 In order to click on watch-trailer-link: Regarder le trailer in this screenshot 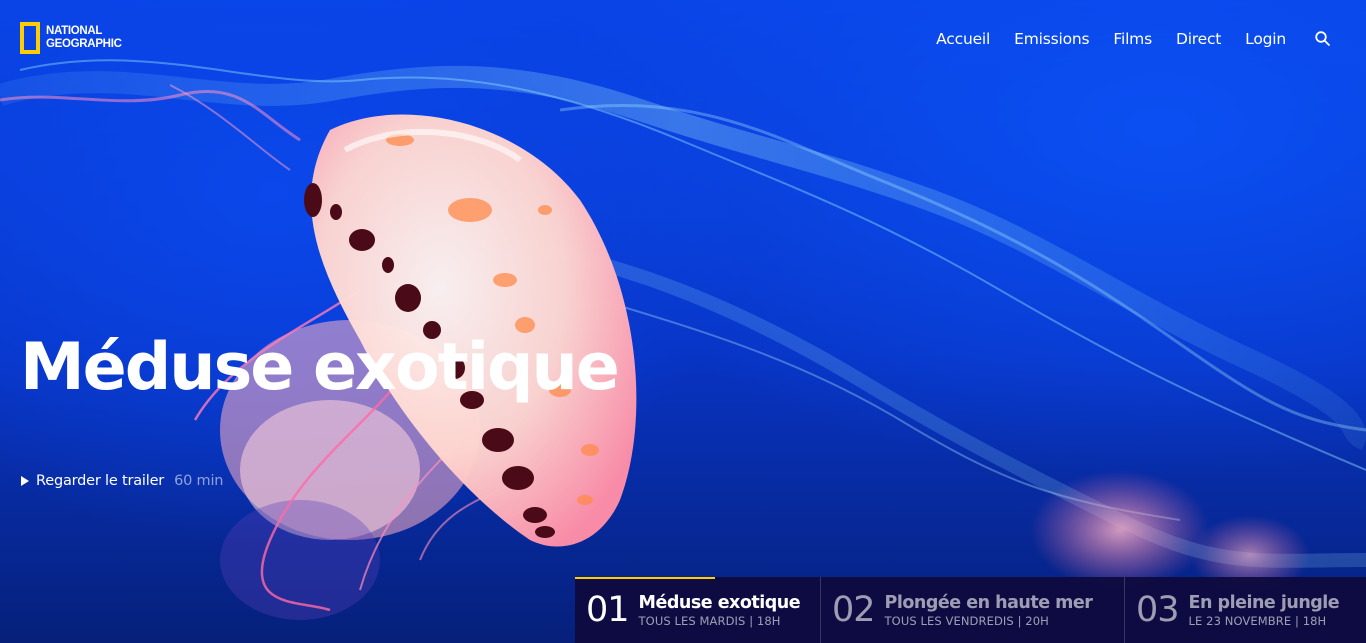, I will do `click(100, 481)`.